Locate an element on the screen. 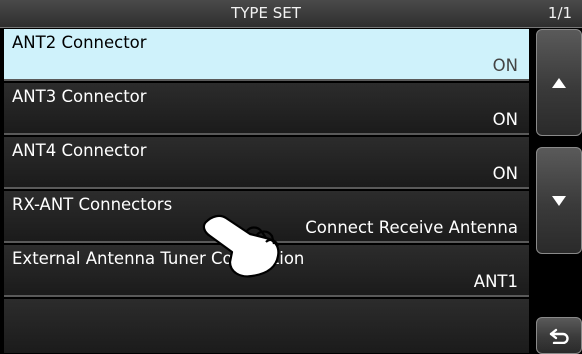  list-item-empty is located at coordinates (266, 326).